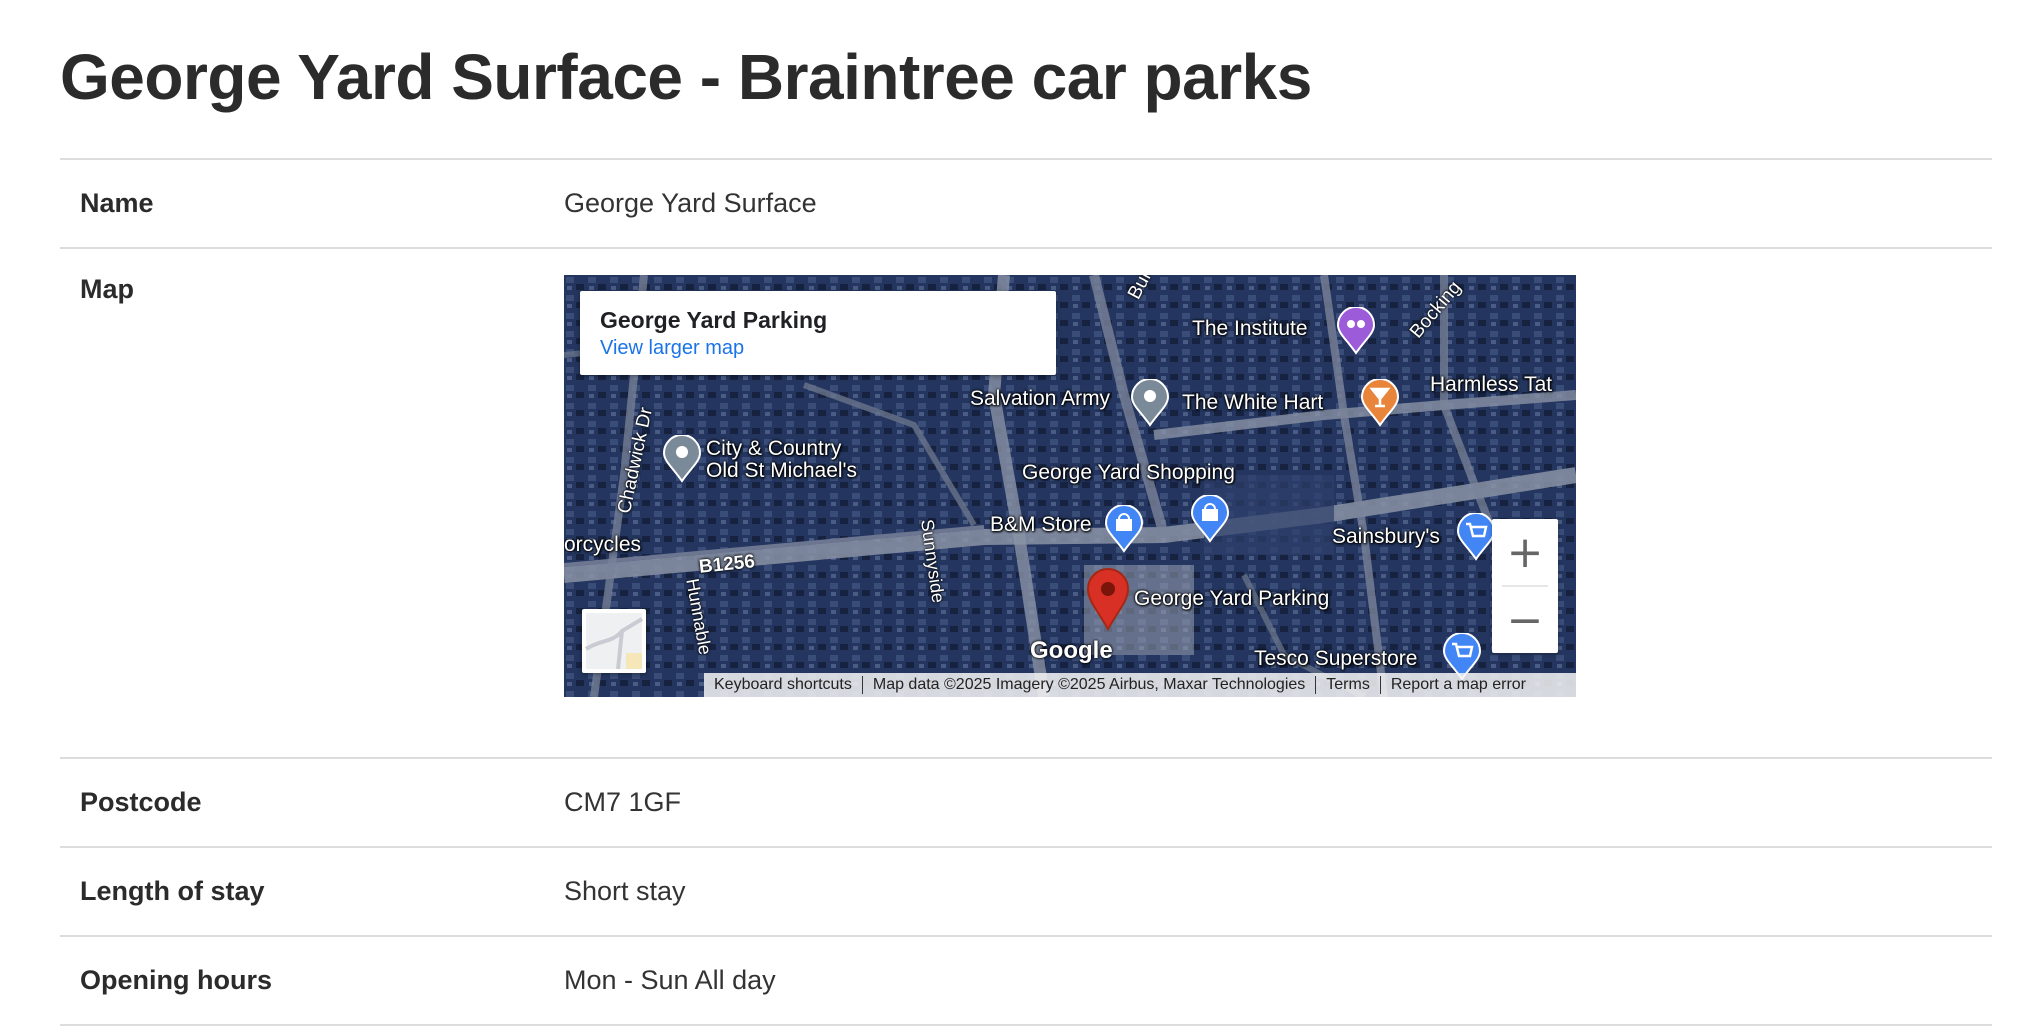 The height and width of the screenshot is (1026, 2038). Describe the element at coordinates (312, 203) in the screenshot. I see `name-label: Name` at that location.